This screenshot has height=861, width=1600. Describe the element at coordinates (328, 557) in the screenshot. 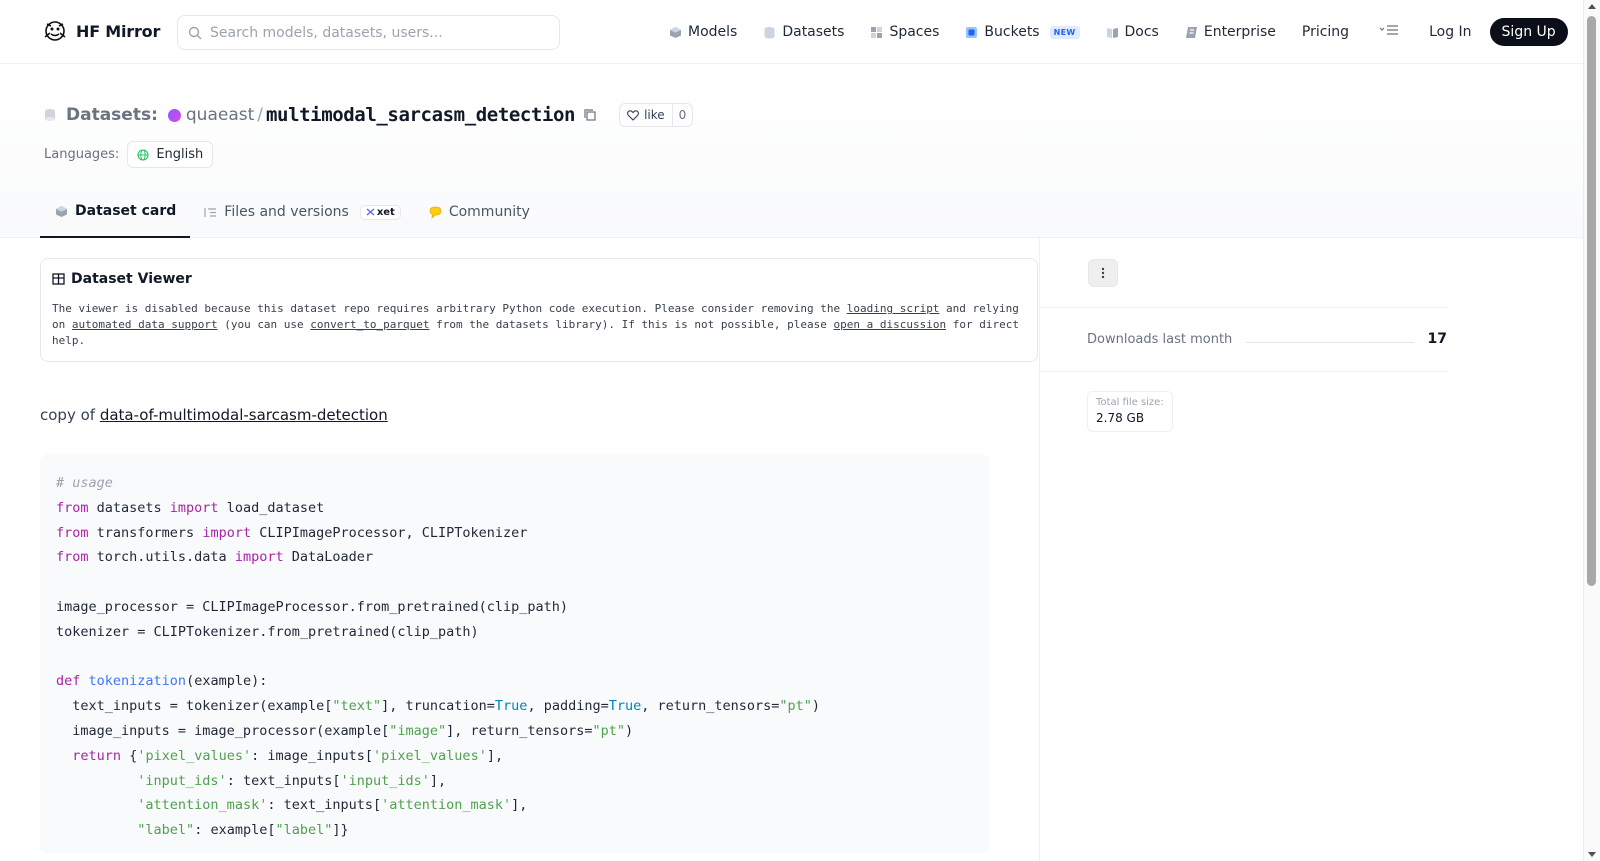

I see `code-token: DataLoader` at that location.